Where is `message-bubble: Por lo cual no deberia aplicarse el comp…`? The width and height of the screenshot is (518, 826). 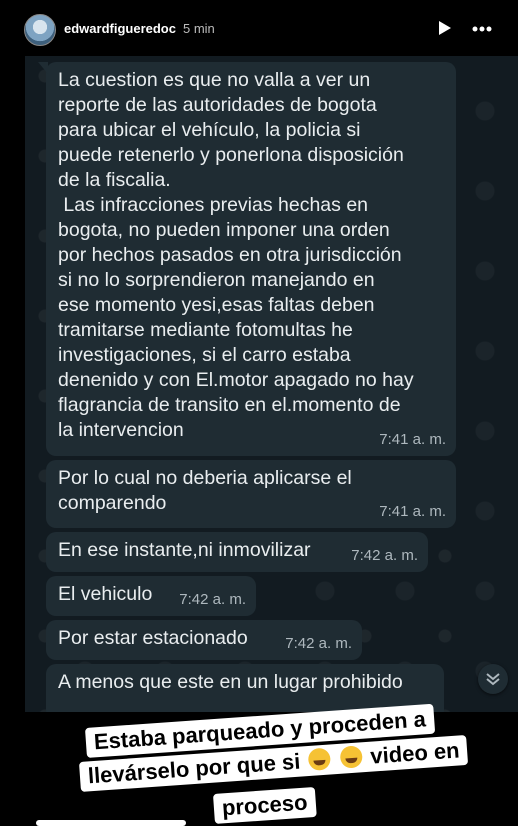
message-bubble: Por lo cual no deberia aplicarse el comp… is located at coordinates (251, 494).